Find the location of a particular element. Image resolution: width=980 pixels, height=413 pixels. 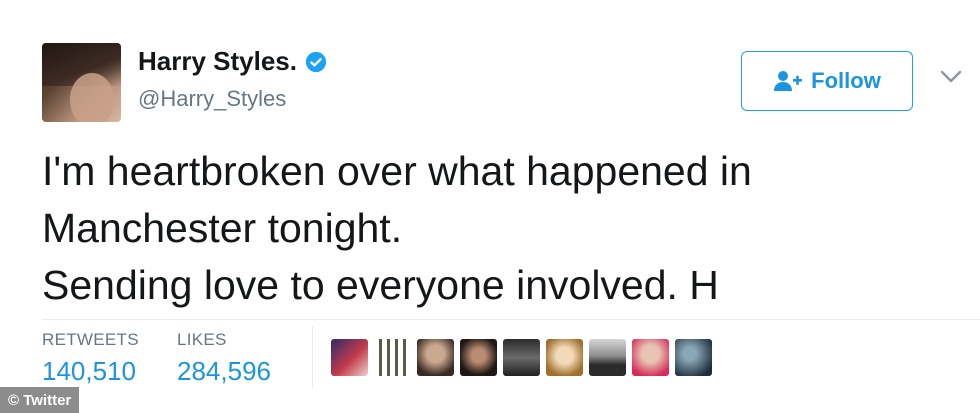

stats-separator is located at coordinates (312, 357).